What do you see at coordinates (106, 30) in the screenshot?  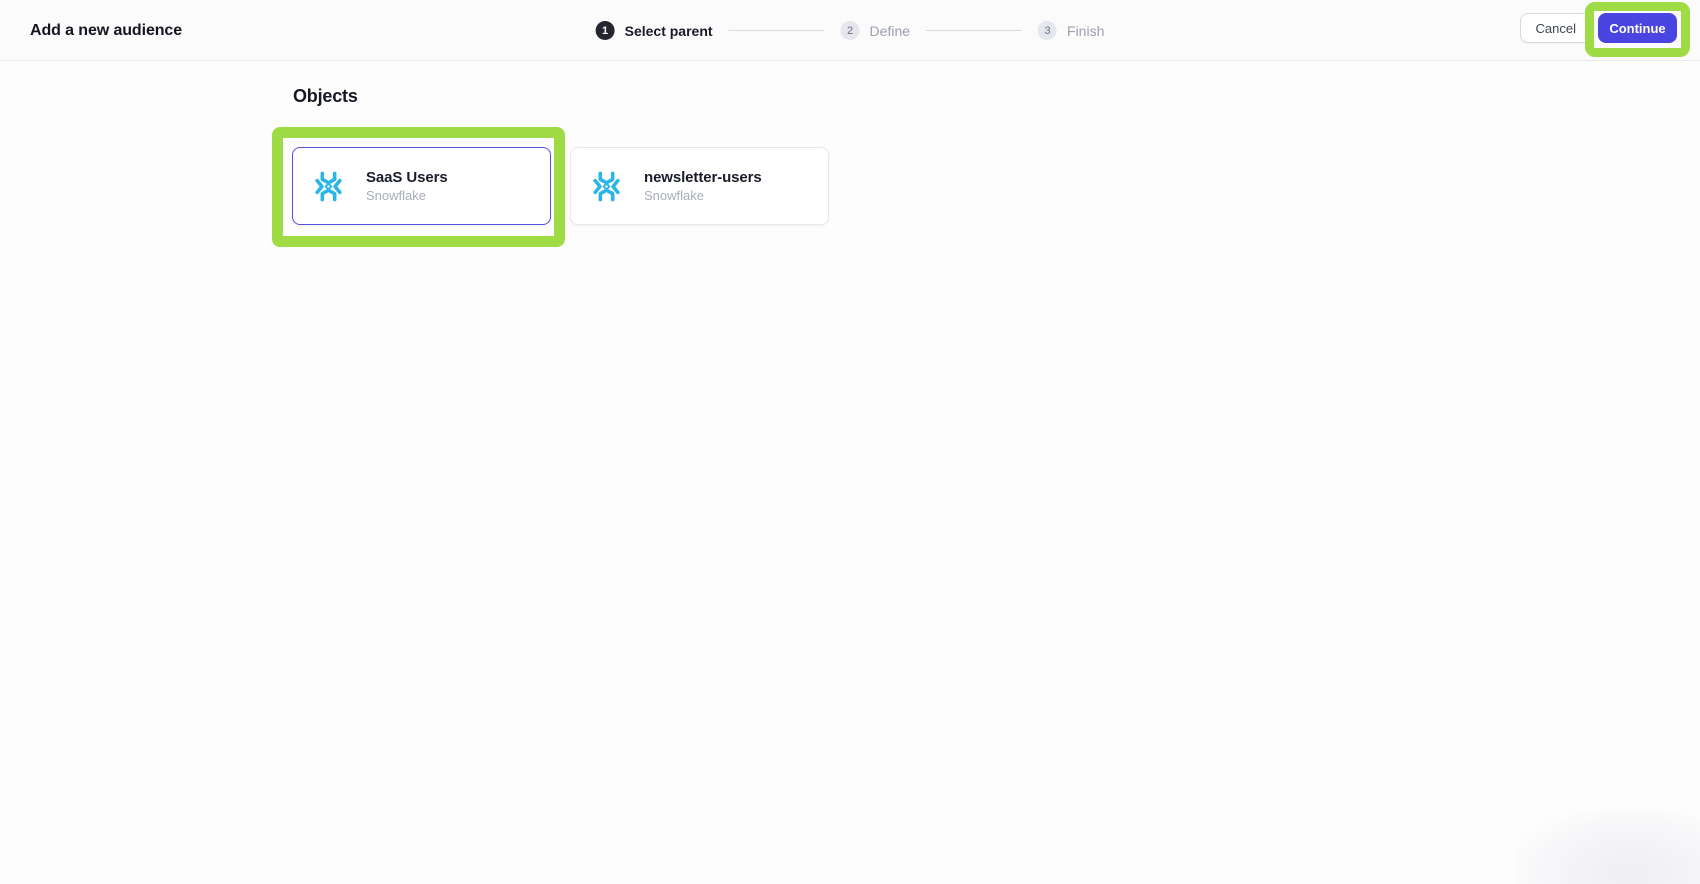 I see `page-title: Add a new audience` at bounding box center [106, 30].